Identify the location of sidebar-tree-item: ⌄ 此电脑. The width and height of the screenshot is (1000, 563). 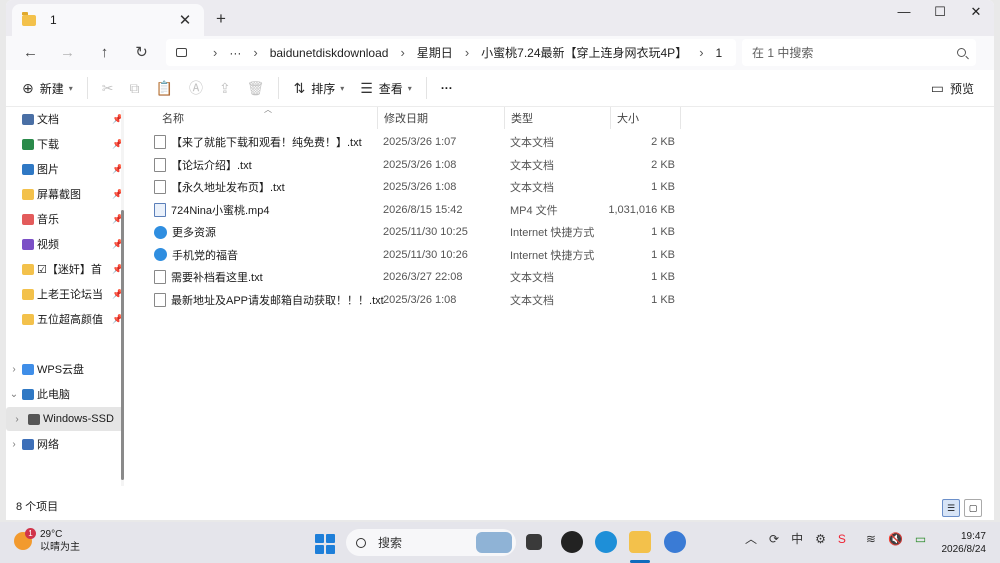
(65, 394).